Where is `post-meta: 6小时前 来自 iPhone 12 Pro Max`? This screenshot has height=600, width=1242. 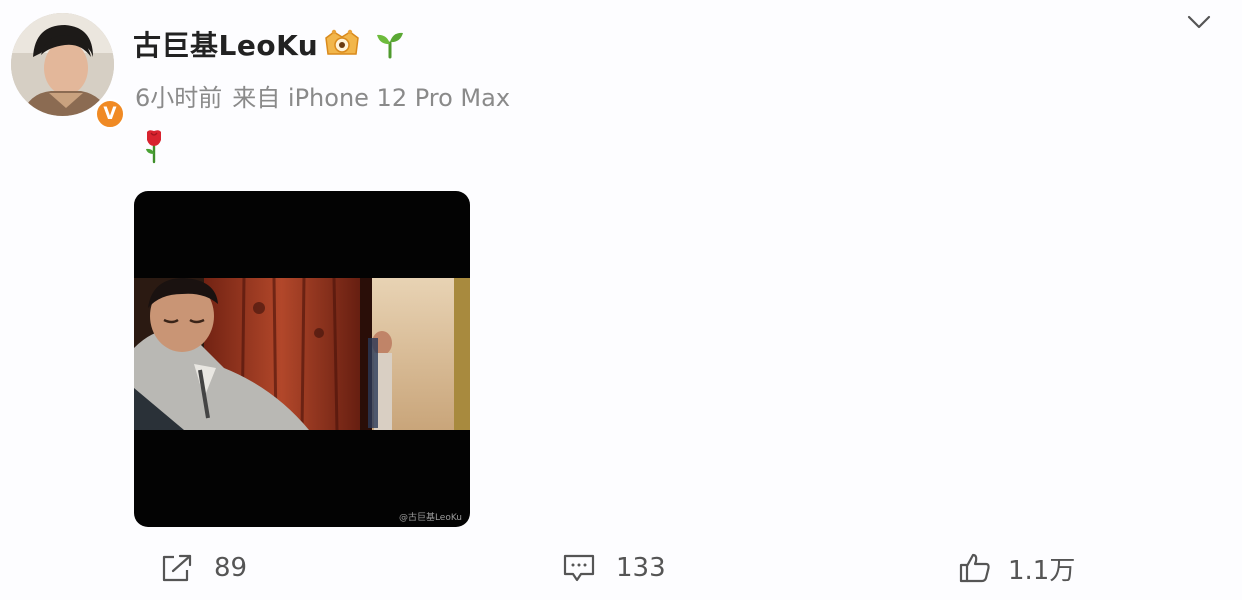
post-meta: 6小时前 来自 iPhone 12 Pro Max is located at coordinates (322, 95).